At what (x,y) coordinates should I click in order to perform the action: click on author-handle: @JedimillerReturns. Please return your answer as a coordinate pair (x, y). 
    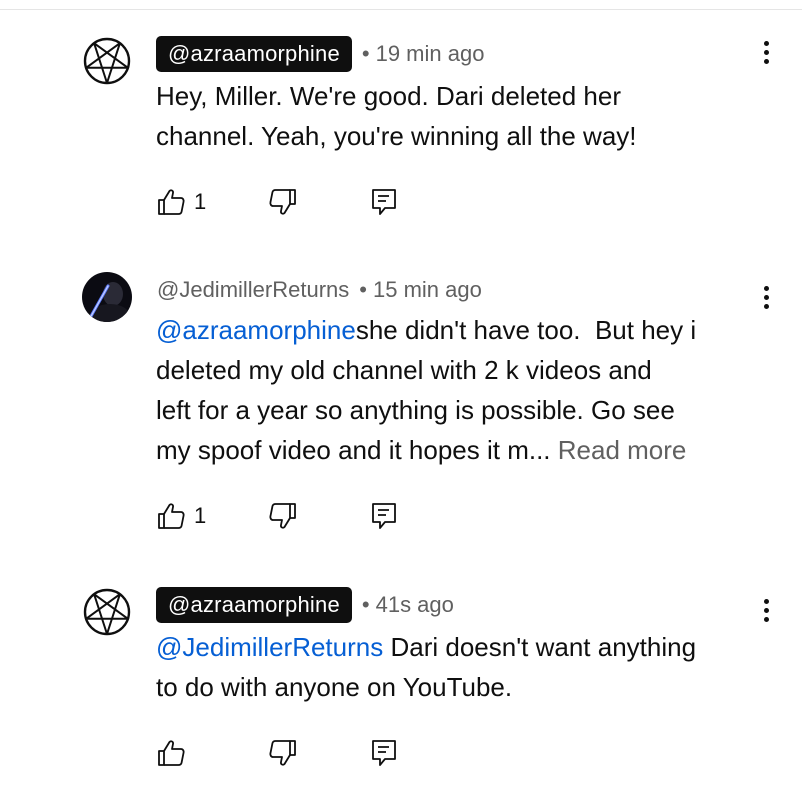
    Looking at the image, I should click on (252, 290).